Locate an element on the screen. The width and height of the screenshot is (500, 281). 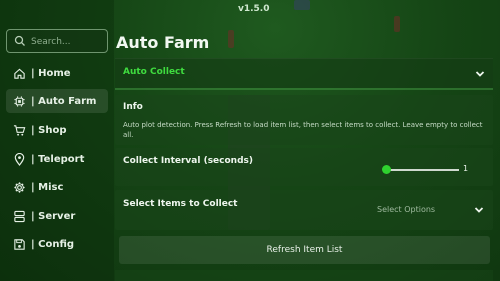
sidebar-item-label: | Teleport is located at coordinates (58, 159).